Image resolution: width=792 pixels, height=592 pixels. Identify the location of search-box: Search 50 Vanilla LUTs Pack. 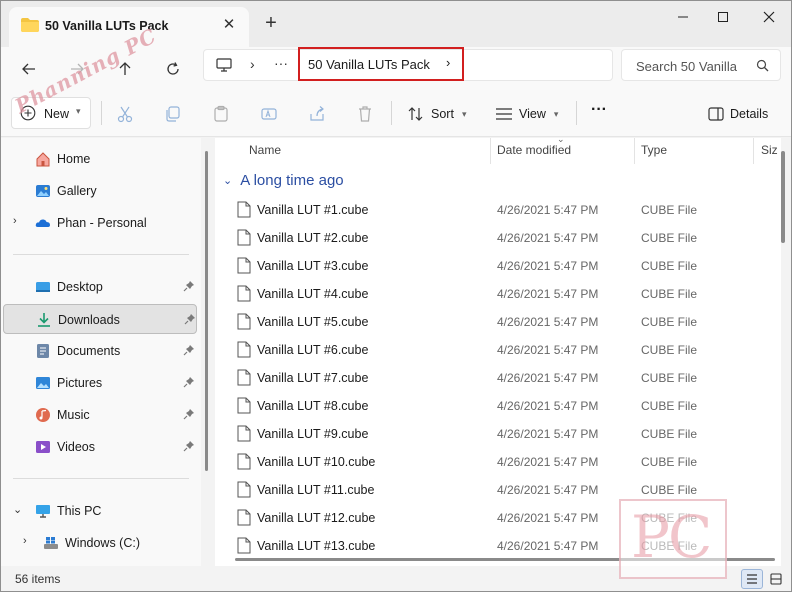
(701, 65).